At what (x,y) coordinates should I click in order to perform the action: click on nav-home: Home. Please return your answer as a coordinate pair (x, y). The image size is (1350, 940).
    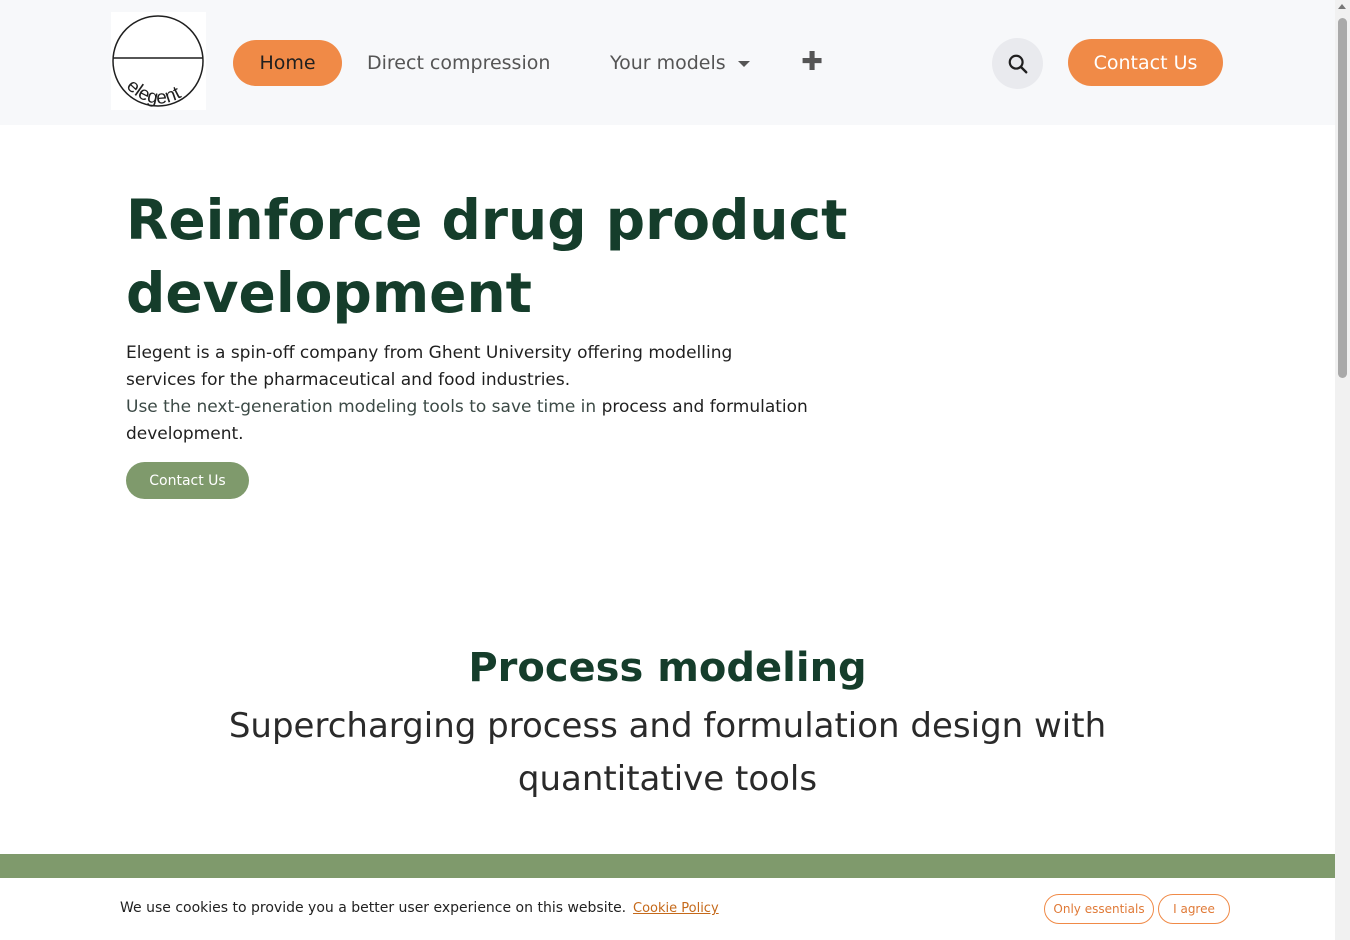
    Looking at the image, I should click on (287, 63).